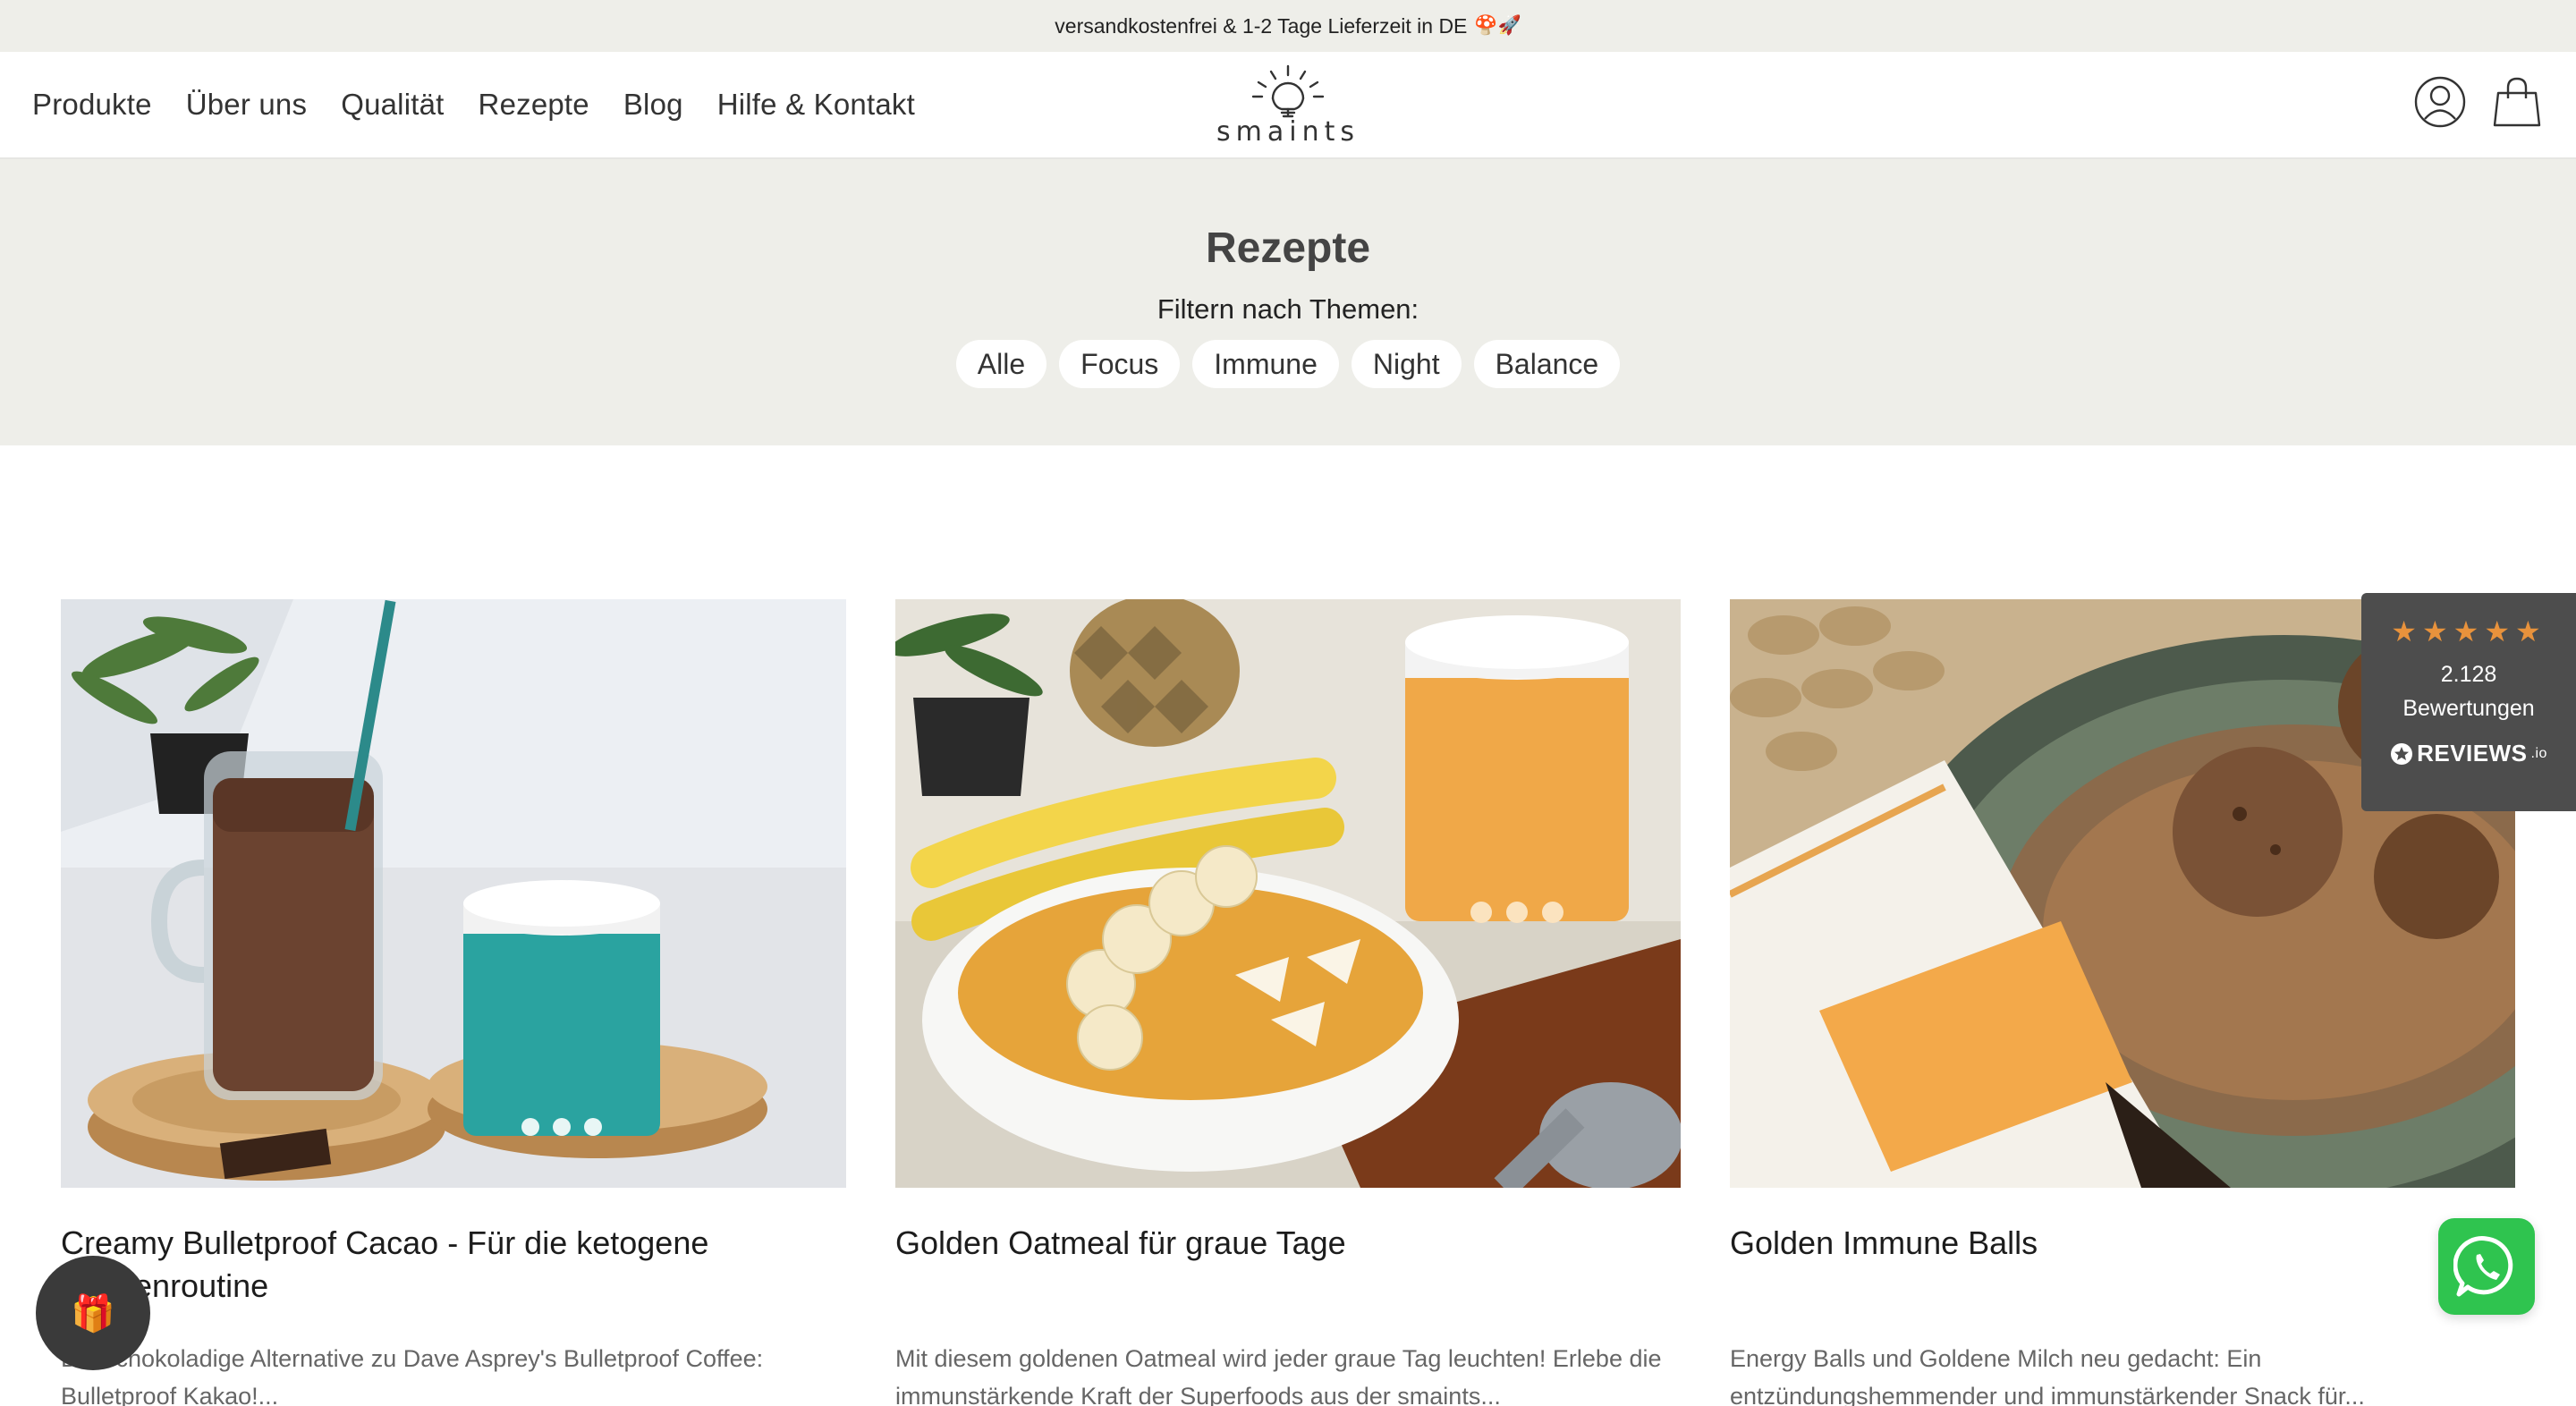  Describe the element at coordinates (816, 105) in the screenshot. I see `nav-item-hilfe-kontakt: Hilfe & Kontakt` at that location.